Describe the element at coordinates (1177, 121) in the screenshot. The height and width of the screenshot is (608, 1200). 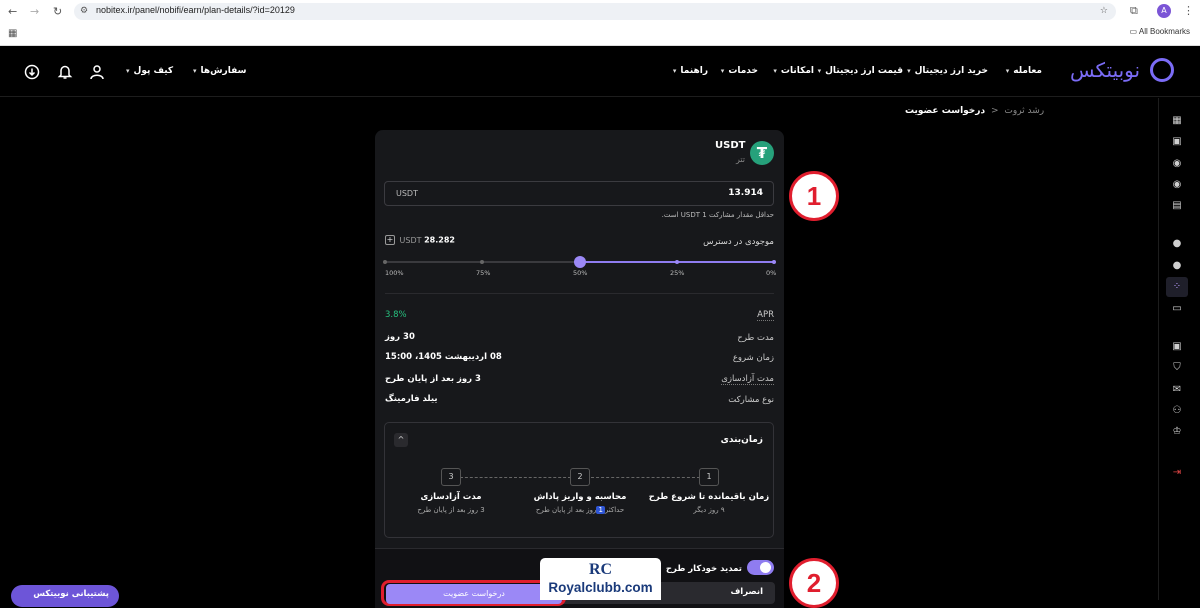
I see `dashboard-icon: ▦` at that location.